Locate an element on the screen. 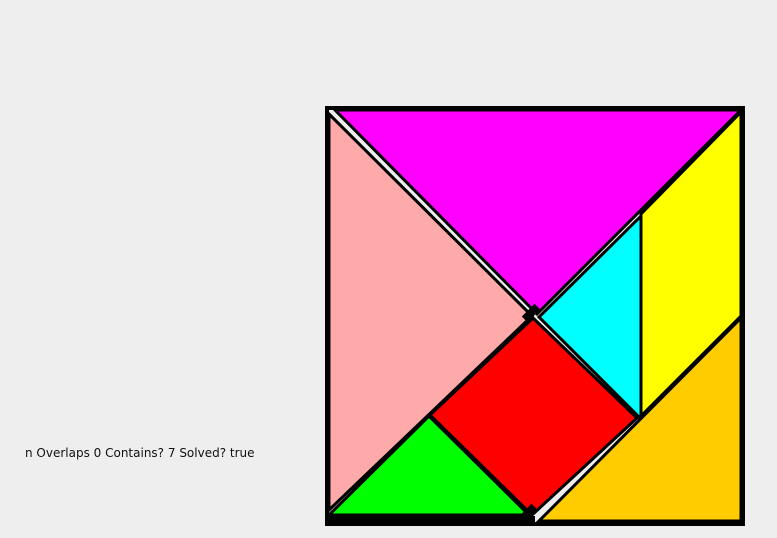 This screenshot has width=777, height=538. puzzle-base-bar is located at coordinates (431, 521).